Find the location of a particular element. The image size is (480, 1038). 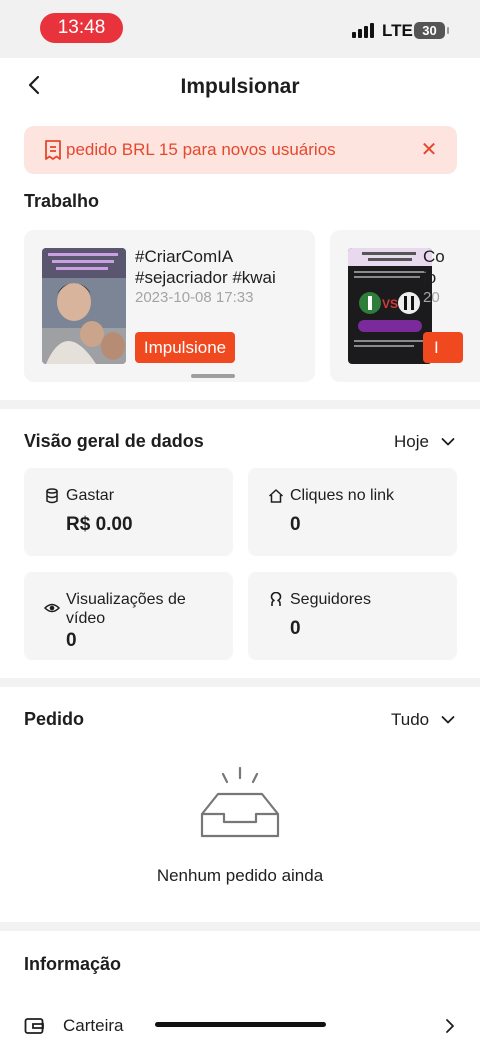

stat-label: Cliques no link is located at coordinates (342, 495).